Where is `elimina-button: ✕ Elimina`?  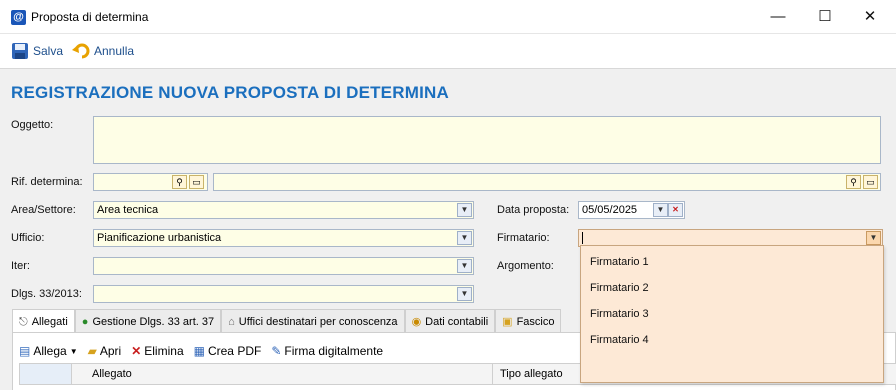
elimina-button: ✕ Elimina is located at coordinates (157, 351).